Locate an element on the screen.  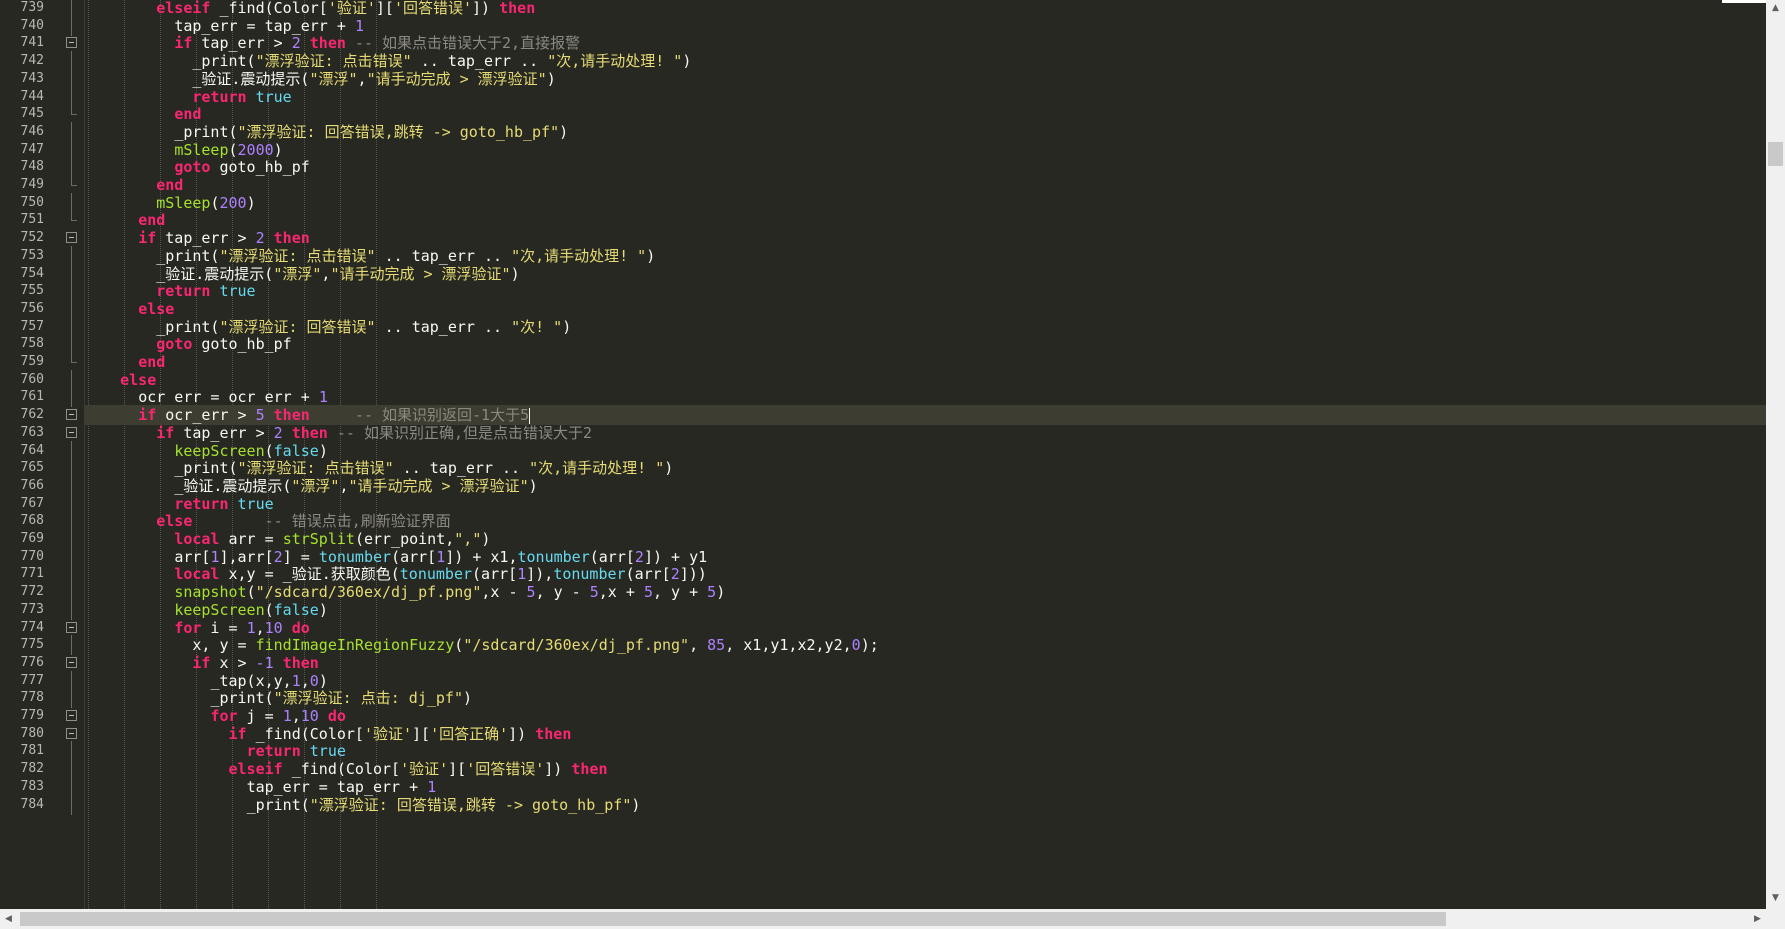
code-token: elseif is located at coordinates (183, 8).